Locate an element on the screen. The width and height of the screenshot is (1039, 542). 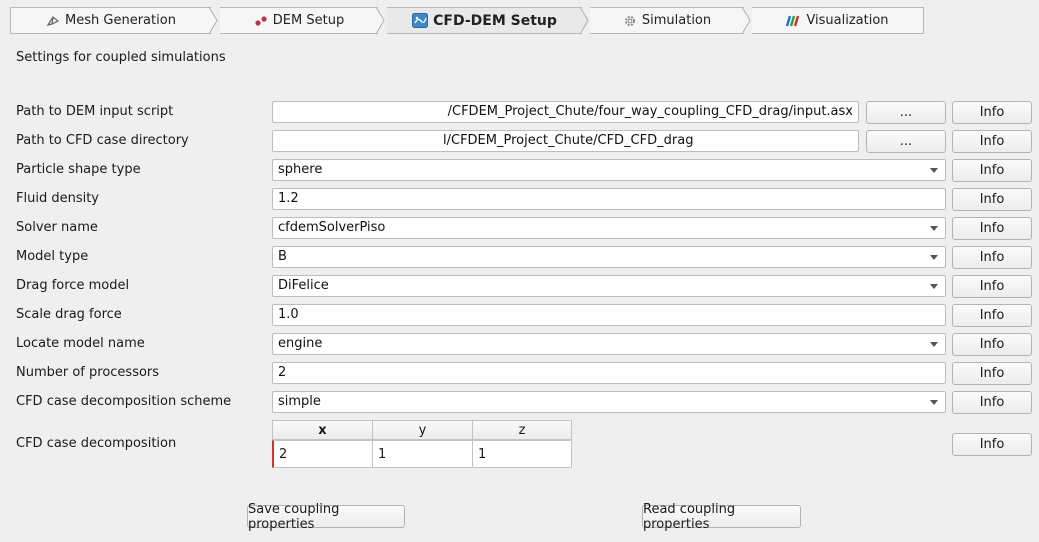
decomposition-table: x y z 2 1 1 is located at coordinates (422, 444).